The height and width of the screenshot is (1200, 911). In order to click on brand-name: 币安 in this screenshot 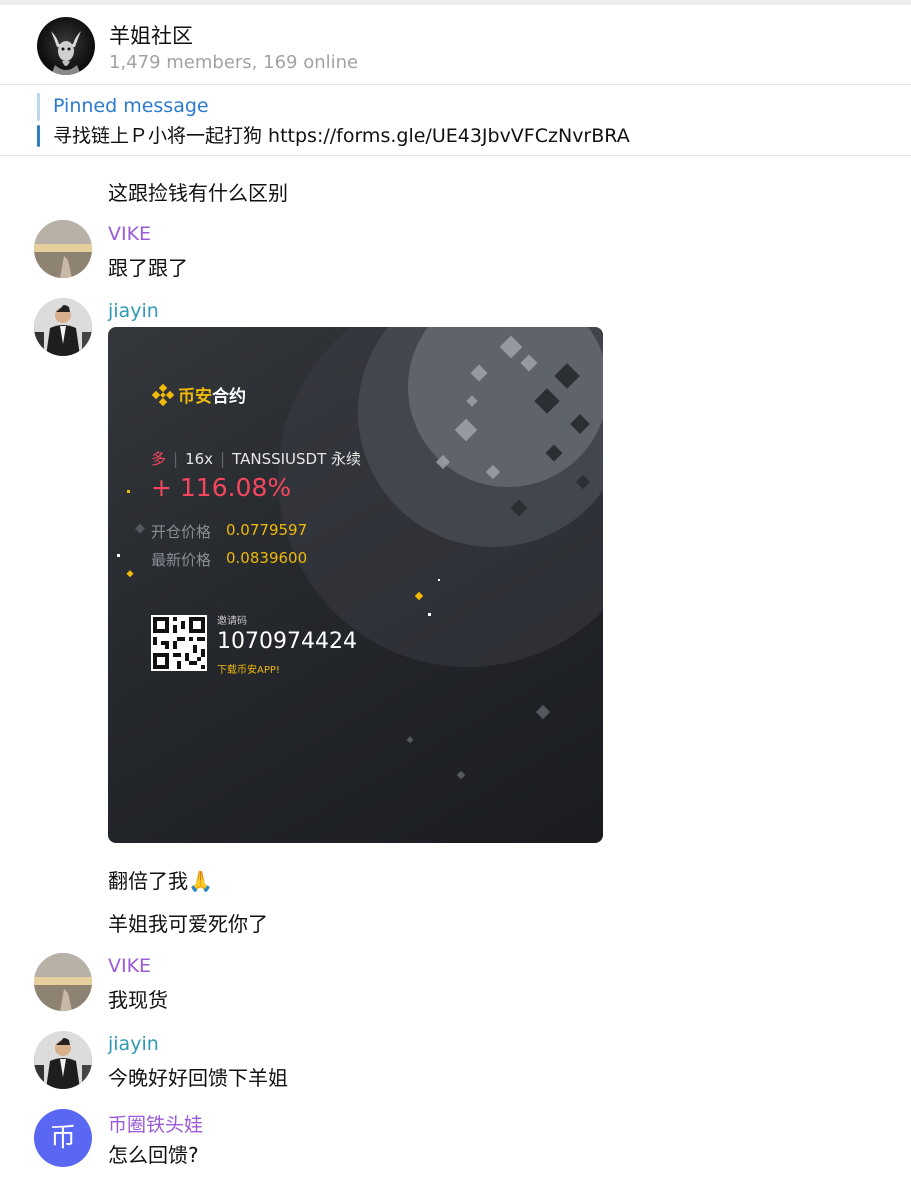, I will do `click(195, 397)`.